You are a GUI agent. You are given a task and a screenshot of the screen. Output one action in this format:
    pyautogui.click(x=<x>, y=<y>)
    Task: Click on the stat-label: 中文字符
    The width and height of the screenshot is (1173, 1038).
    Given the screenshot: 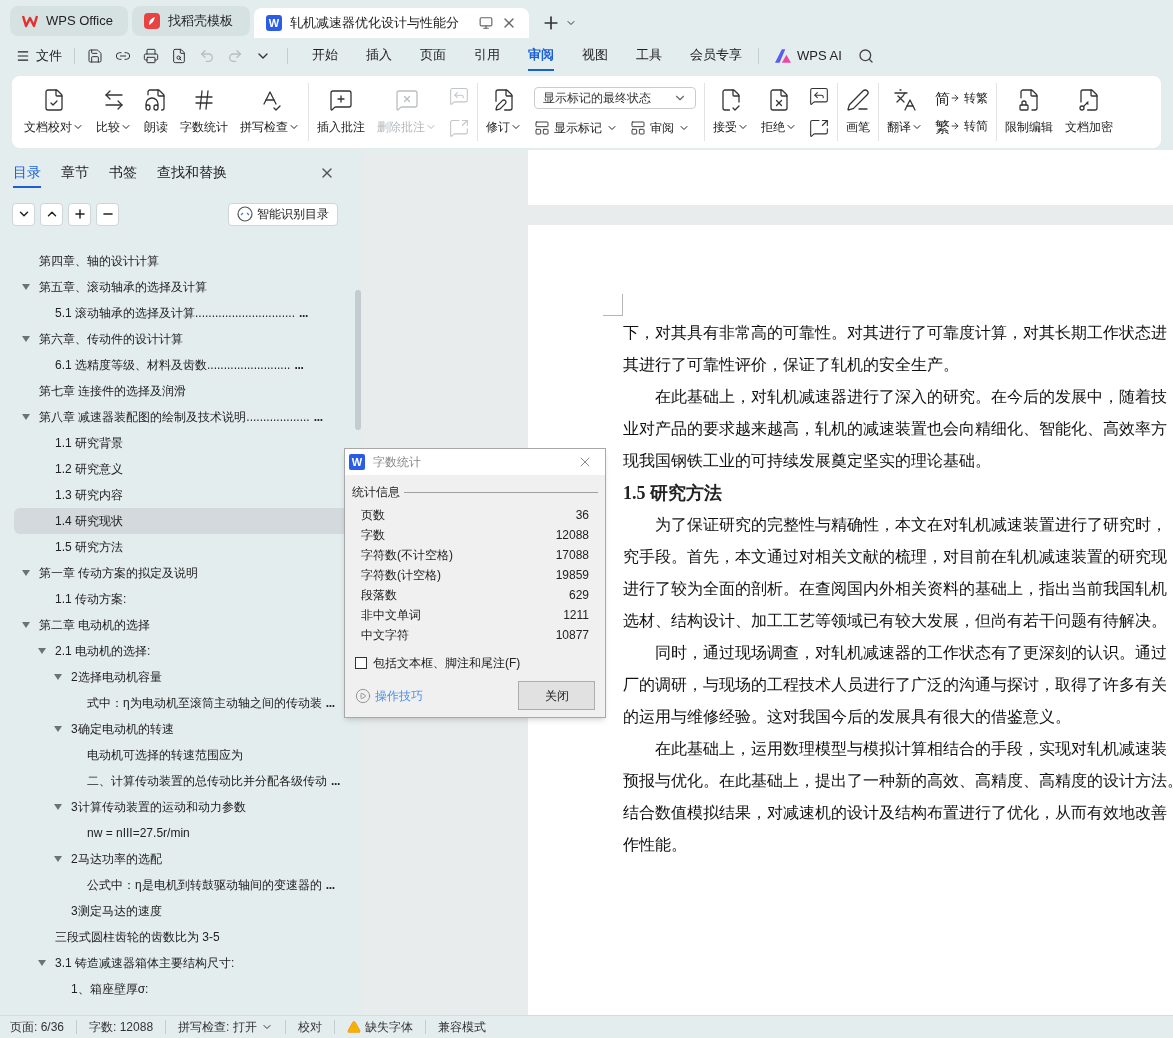 What is the action you would take?
    pyautogui.click(x=385, y=635)
    